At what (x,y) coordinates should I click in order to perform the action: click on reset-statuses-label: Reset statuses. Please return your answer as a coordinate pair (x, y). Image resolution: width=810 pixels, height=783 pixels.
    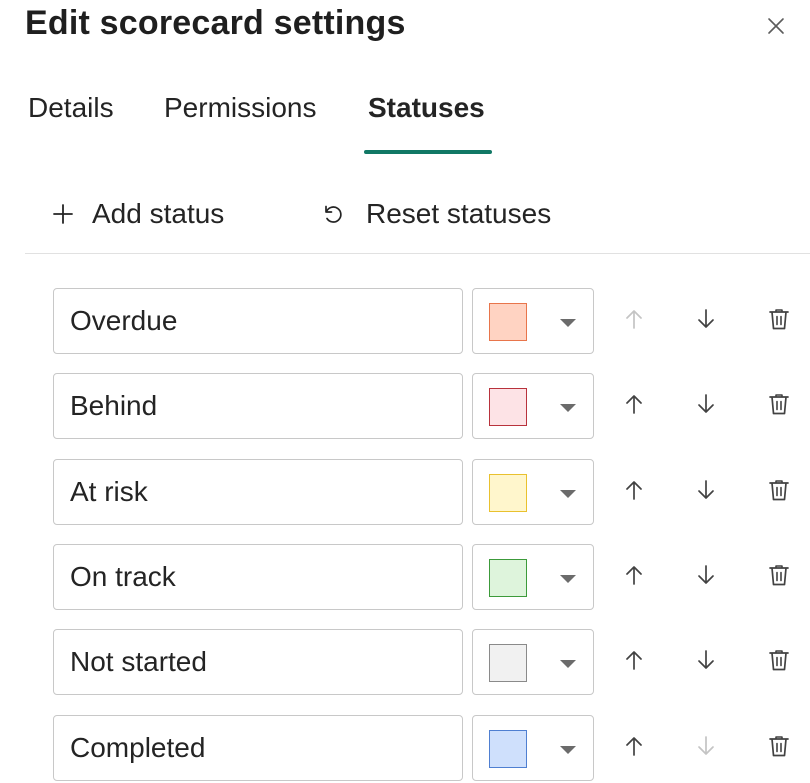
    Looking at the image, I should click on (459, 213).